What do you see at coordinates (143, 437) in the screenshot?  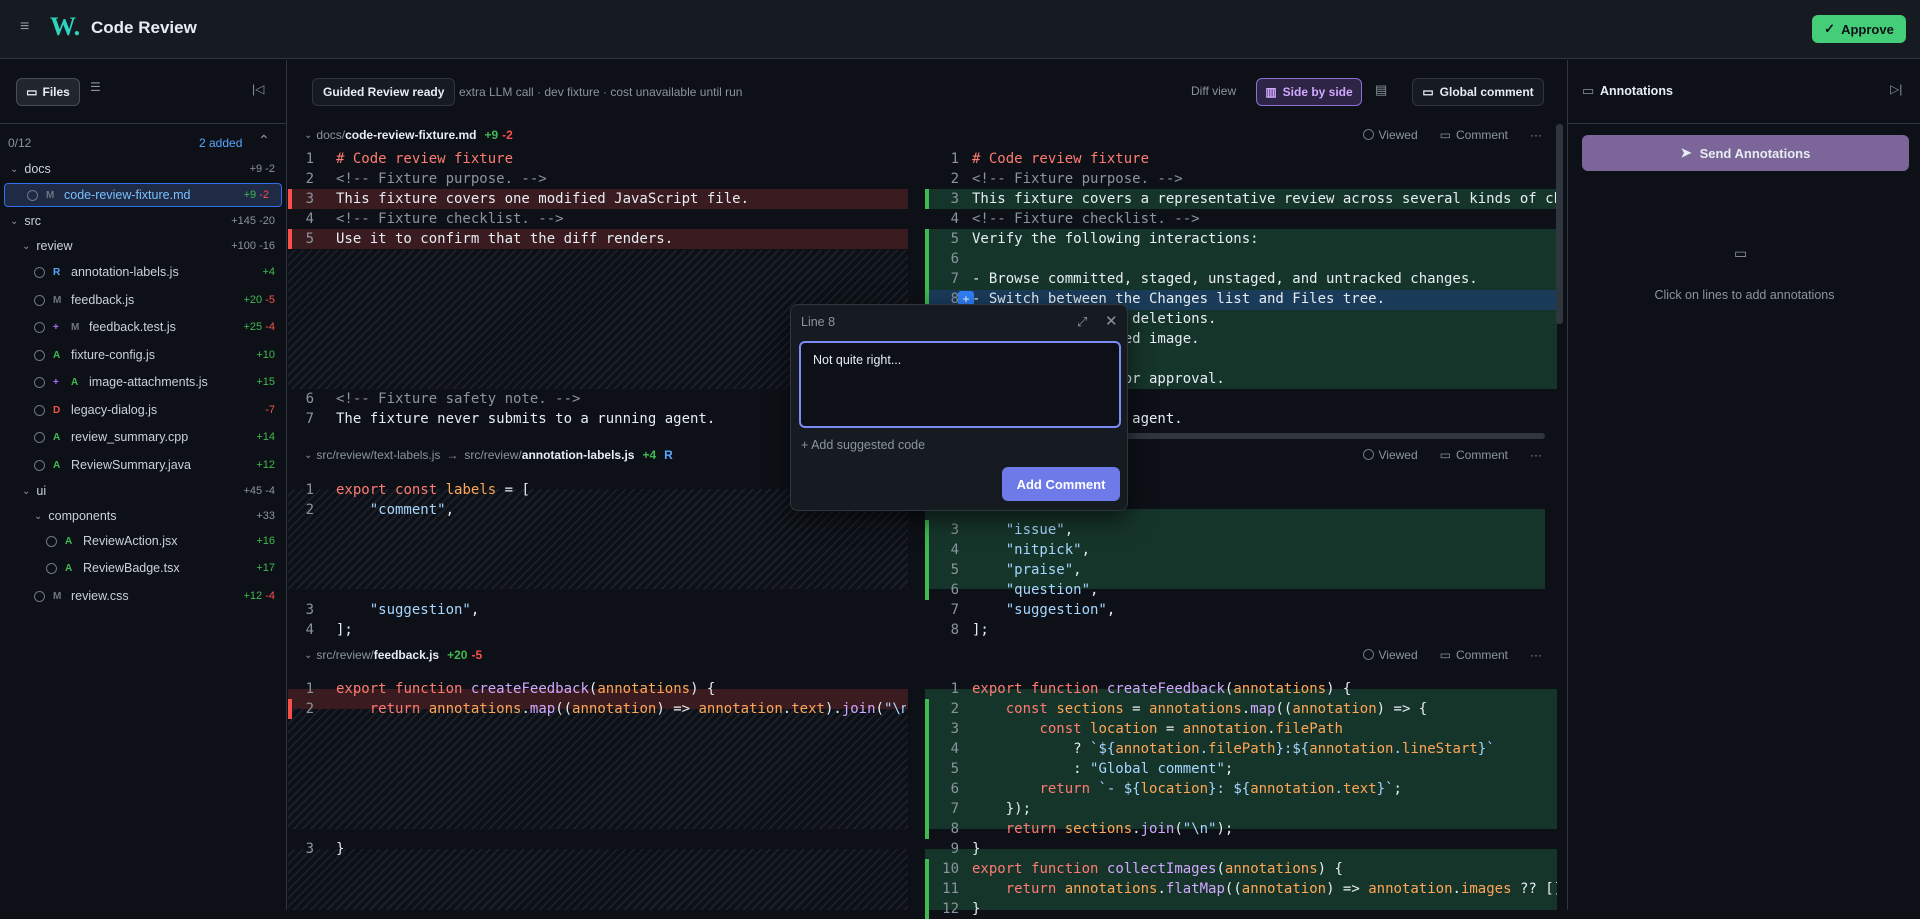 I see `file-row: Areview_summary.cpp +14` at bounding box center [143, 437].